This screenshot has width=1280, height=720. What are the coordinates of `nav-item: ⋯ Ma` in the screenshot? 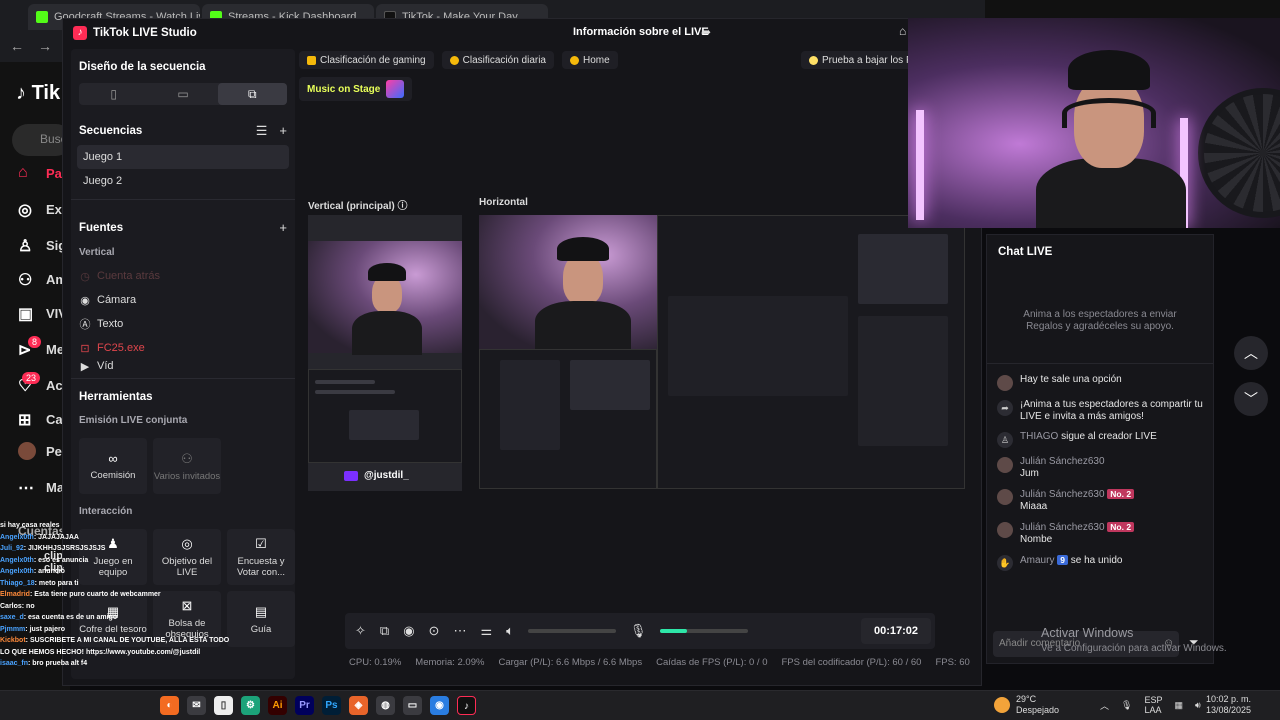 It's located at (41, 488).